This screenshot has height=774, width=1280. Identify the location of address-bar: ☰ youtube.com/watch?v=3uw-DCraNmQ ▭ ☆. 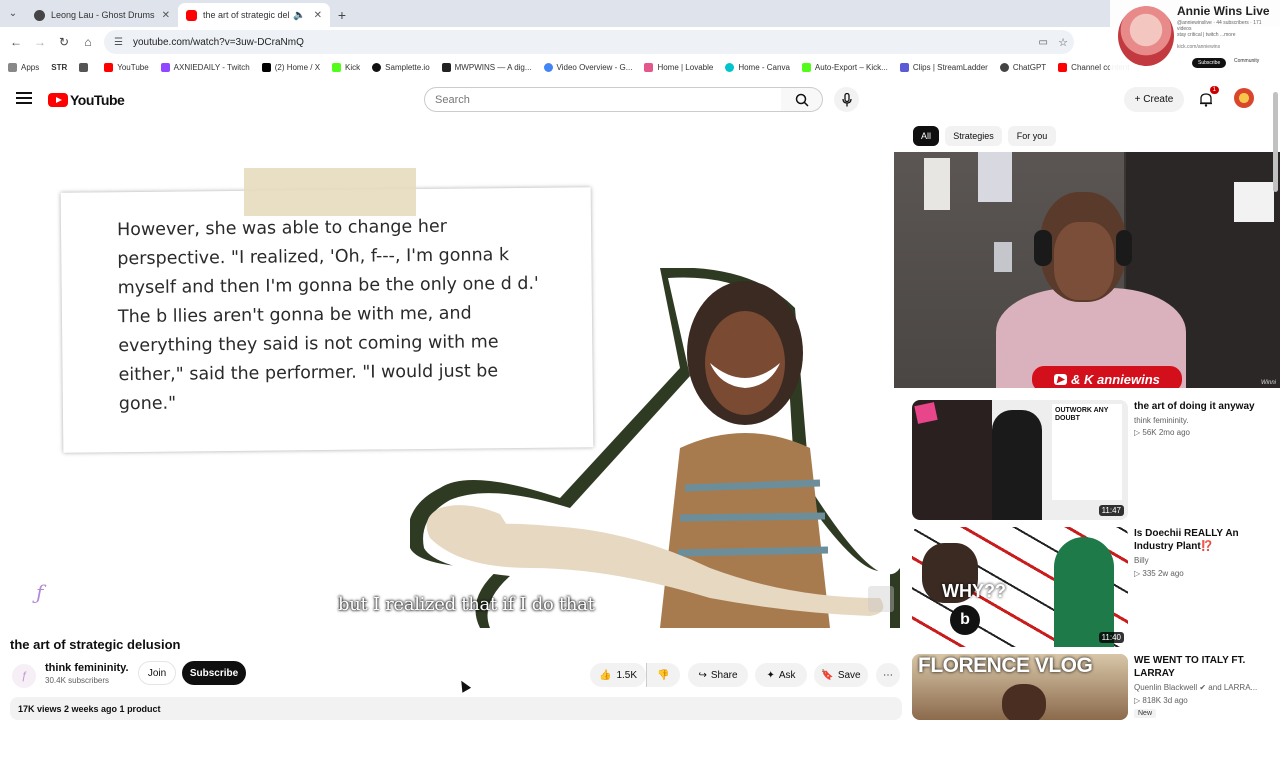
(589, 42).